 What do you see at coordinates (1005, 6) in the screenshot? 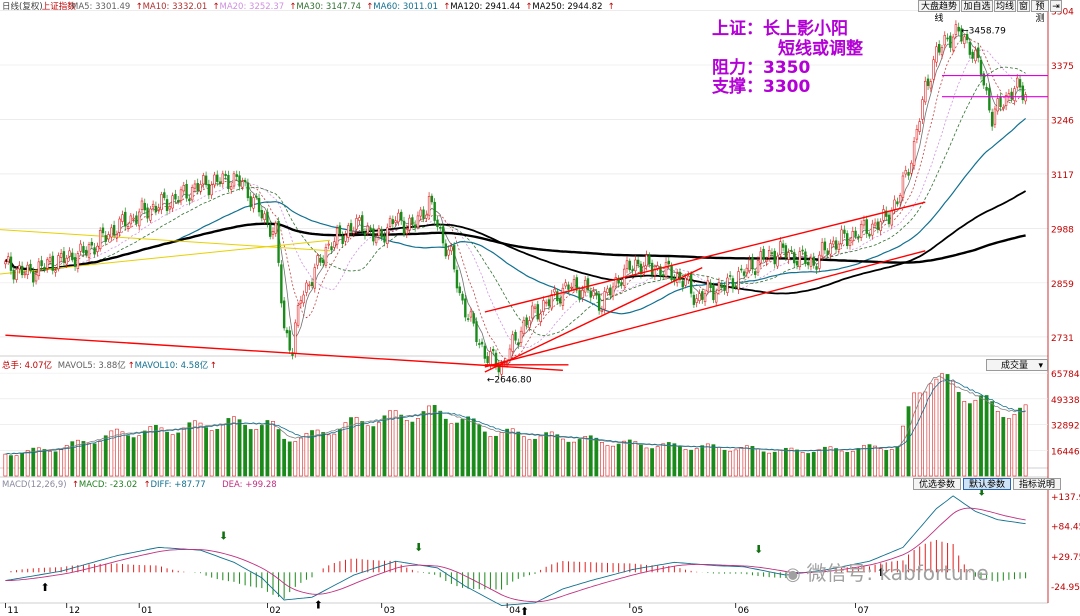
I see `toolbar-button: 均线` at bounding box center [1005, 6].